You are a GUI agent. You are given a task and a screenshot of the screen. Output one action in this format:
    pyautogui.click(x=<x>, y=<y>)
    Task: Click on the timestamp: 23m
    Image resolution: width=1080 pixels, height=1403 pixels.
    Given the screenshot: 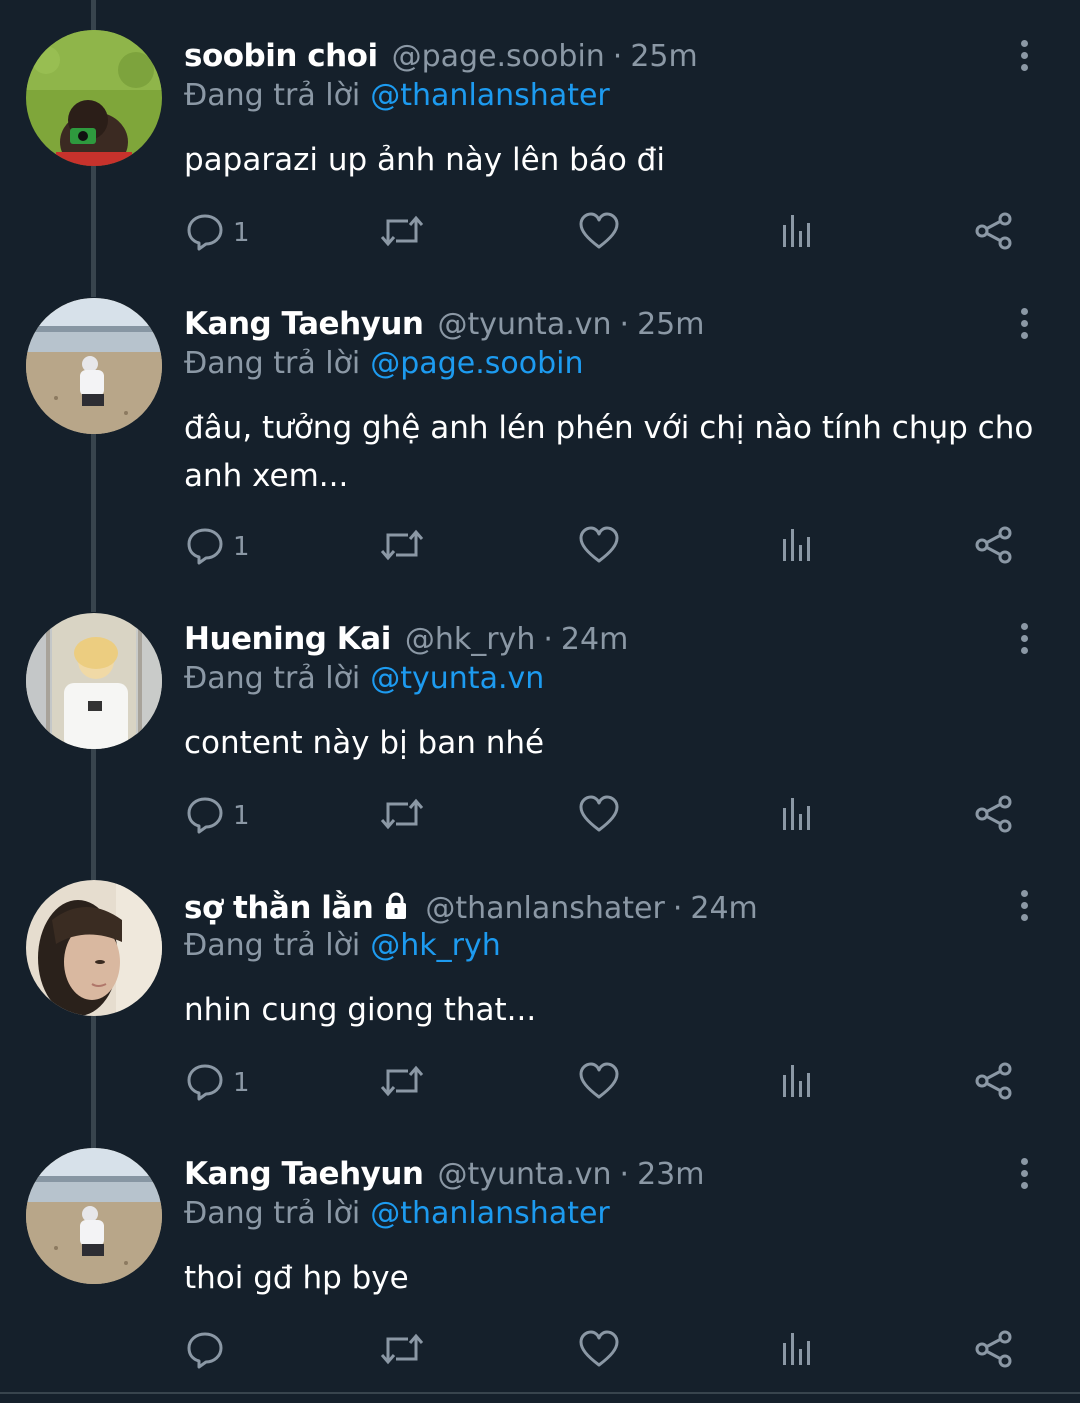 What is the action you would take?
    pyautogui.click(x=670, y=1174)
    